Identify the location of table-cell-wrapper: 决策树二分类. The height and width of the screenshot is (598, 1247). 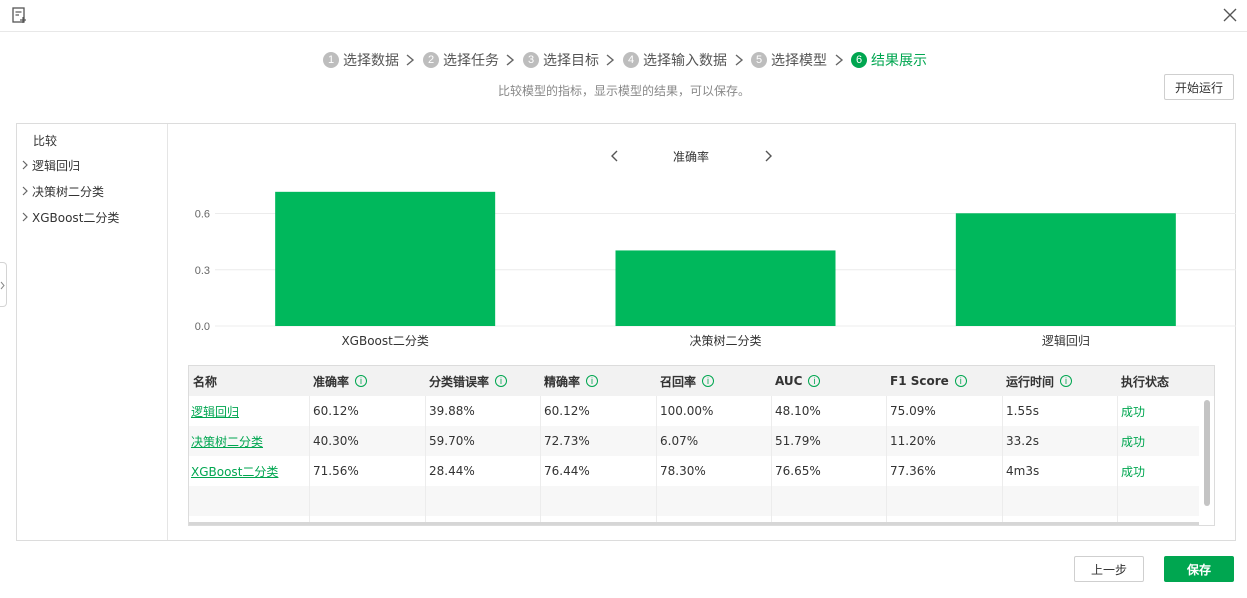
(227, 441).